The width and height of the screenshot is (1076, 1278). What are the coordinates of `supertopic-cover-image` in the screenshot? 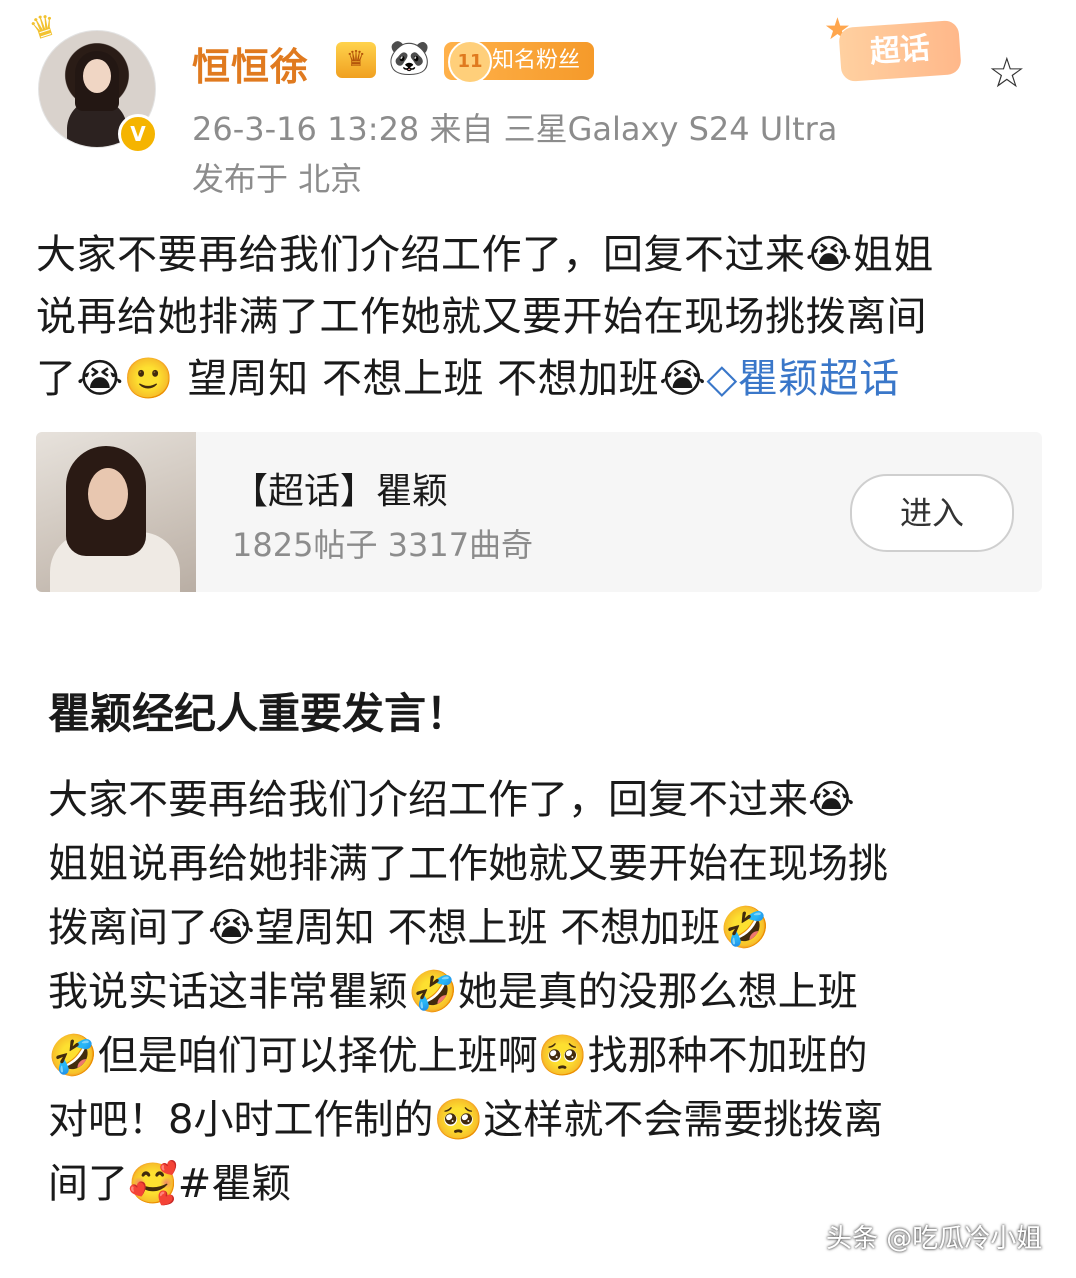 It's located at (116, 512).